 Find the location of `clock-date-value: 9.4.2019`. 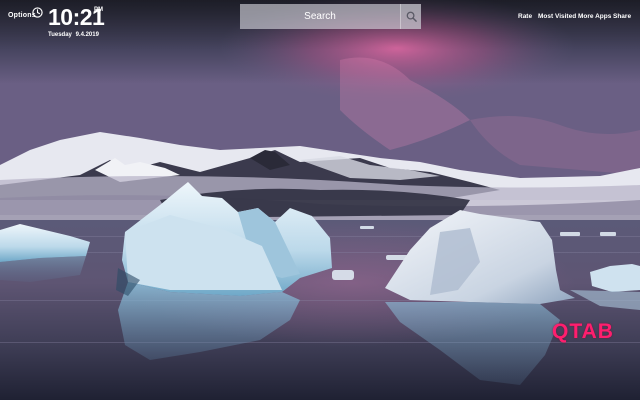

clock-date-value: 9.4.2019 is located at coordinates (87, 35).